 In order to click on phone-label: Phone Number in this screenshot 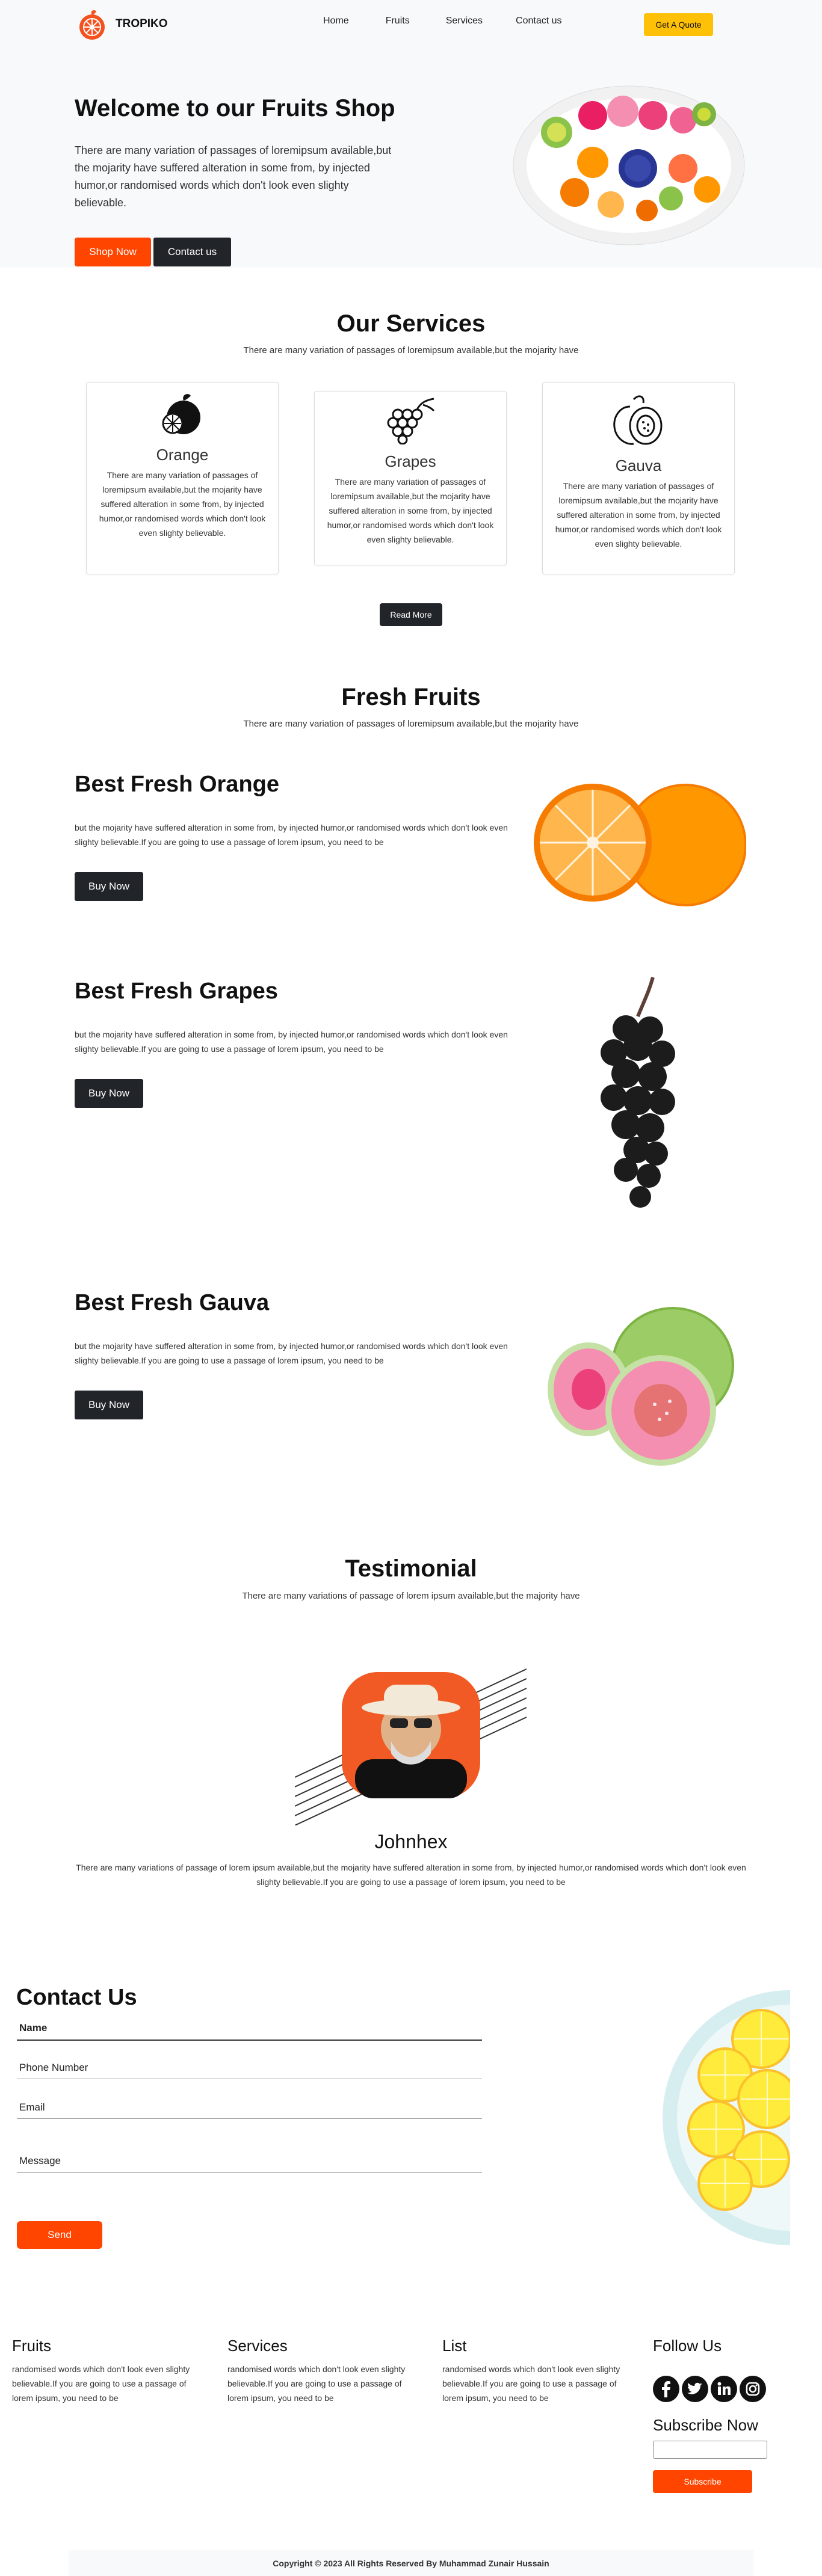, I will do `click(54, 2067)`.